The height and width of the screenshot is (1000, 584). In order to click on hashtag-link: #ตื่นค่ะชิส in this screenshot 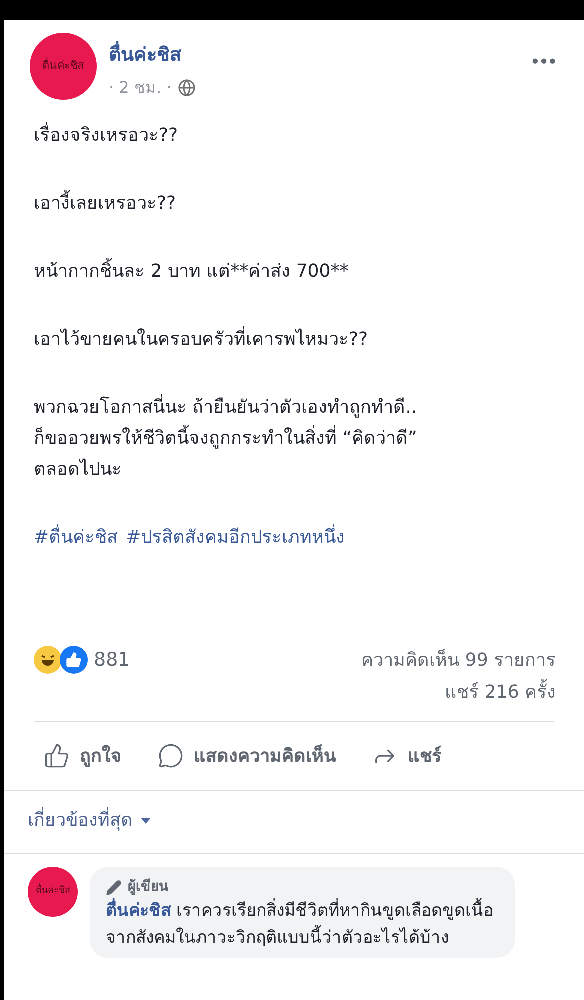, I will do `click(76, 537)`.